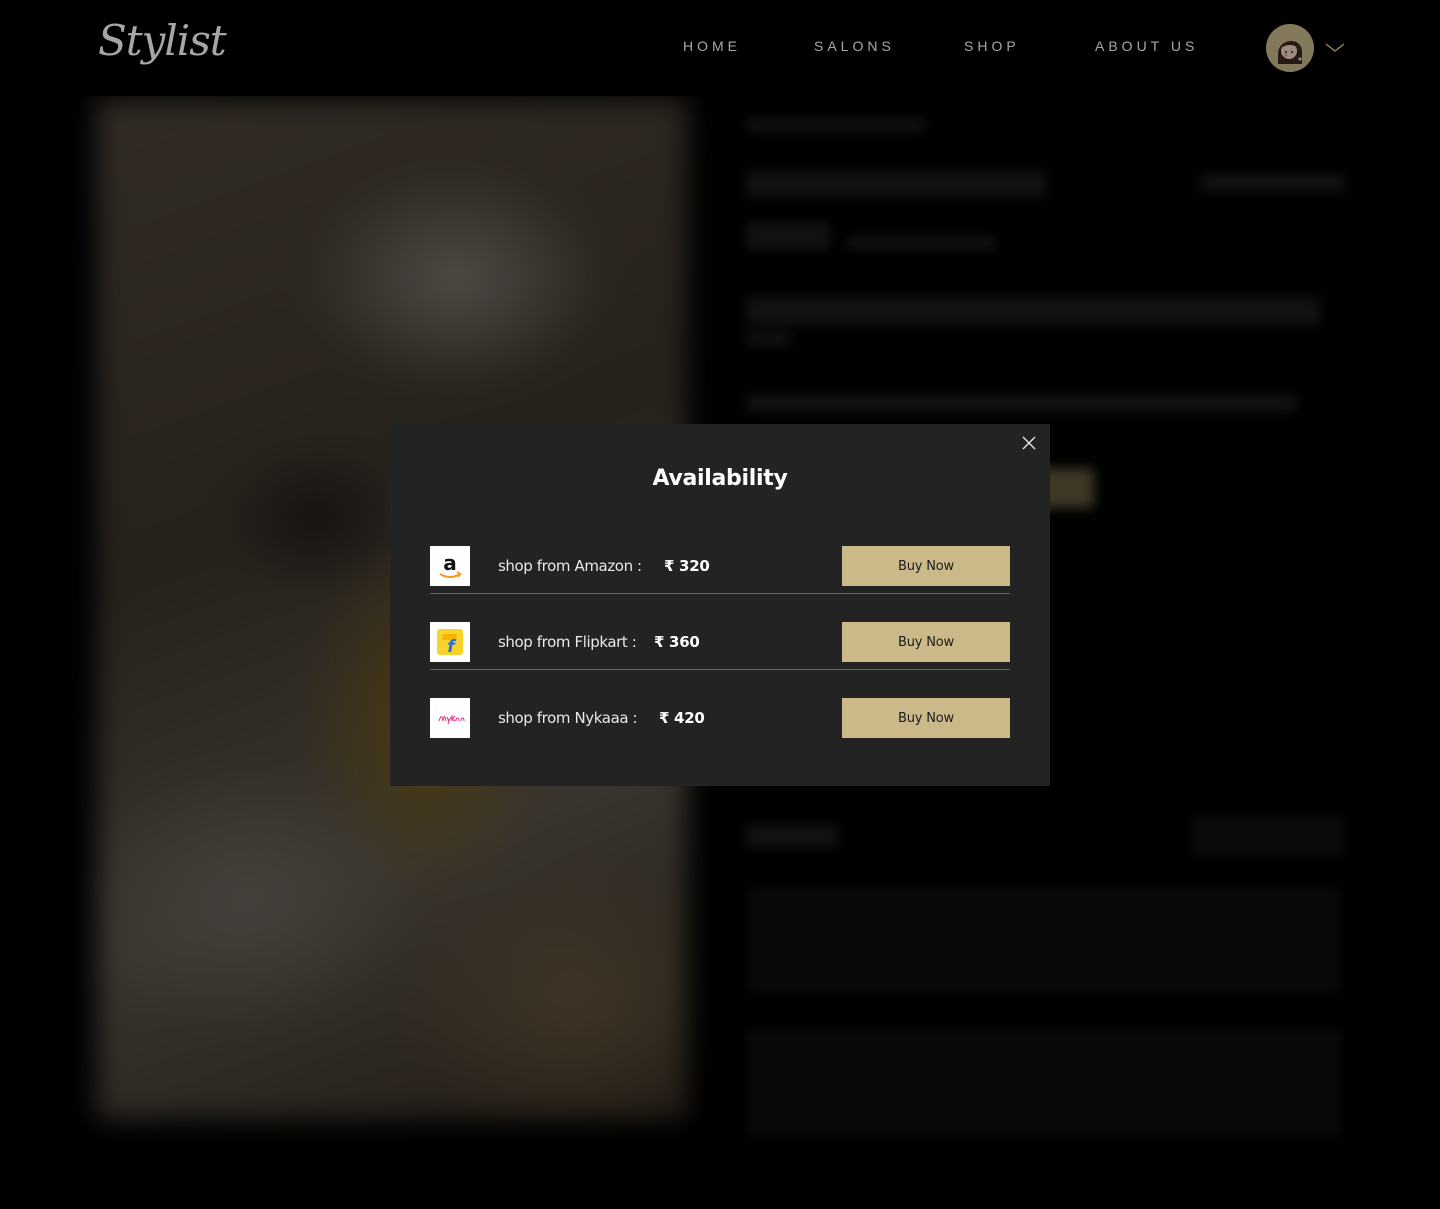  I want to click on amazon-logo-icon: a, so click(450, 566).